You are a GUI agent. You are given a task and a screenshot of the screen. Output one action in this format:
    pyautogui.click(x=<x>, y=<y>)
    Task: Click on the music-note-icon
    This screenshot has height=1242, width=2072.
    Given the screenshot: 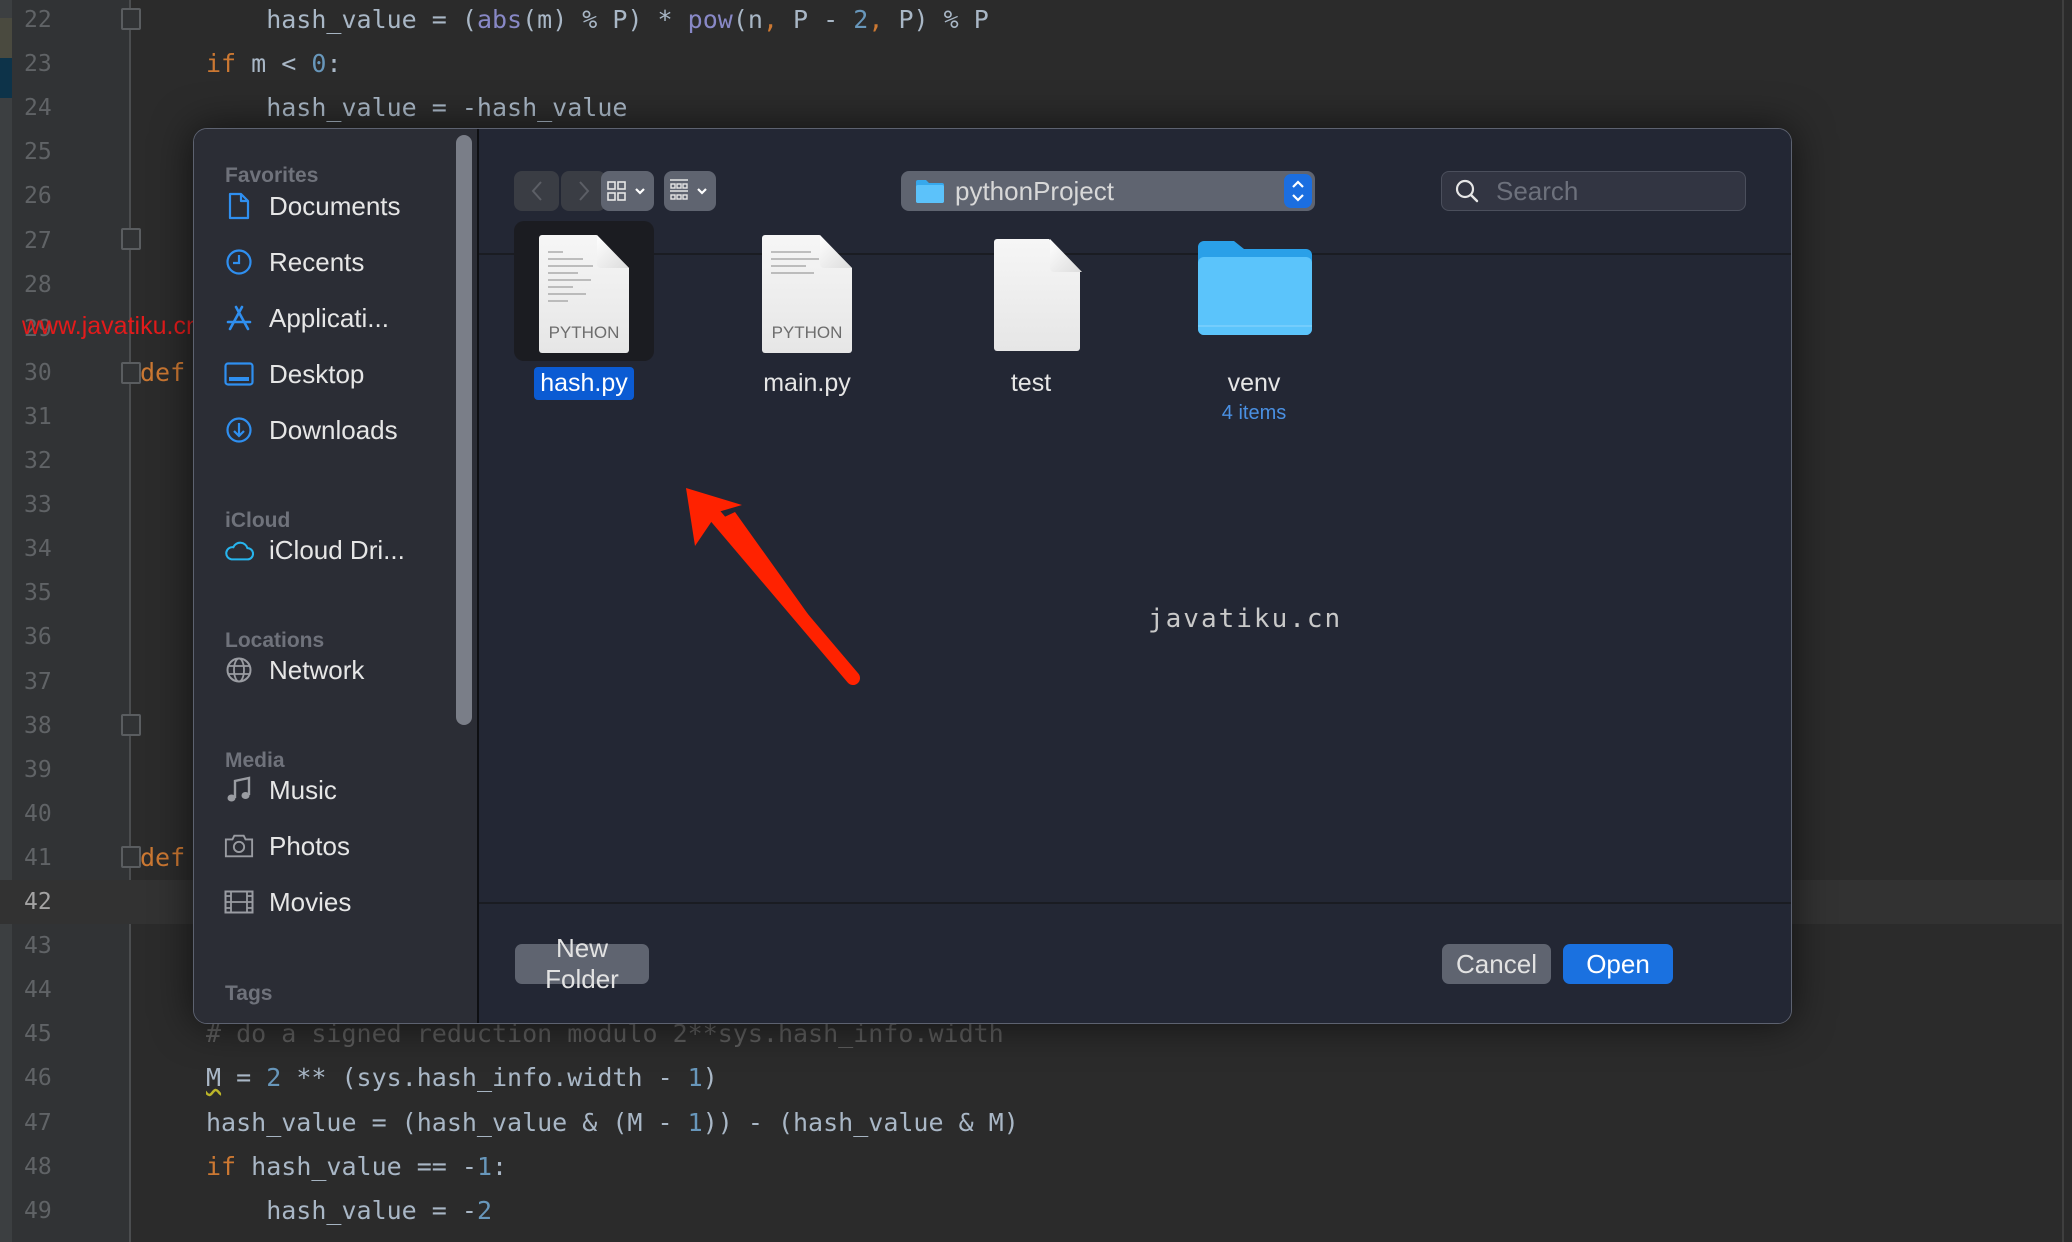 What is the action you would take?
    pyautogui.click(x=239, y=790)
    